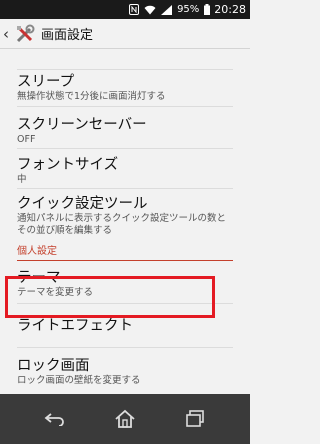  What do you see at coordinates (68, 165) in the screenshot?
I see `setting-font-size-label: フォントサイズ` at bounding box center [68, 165].